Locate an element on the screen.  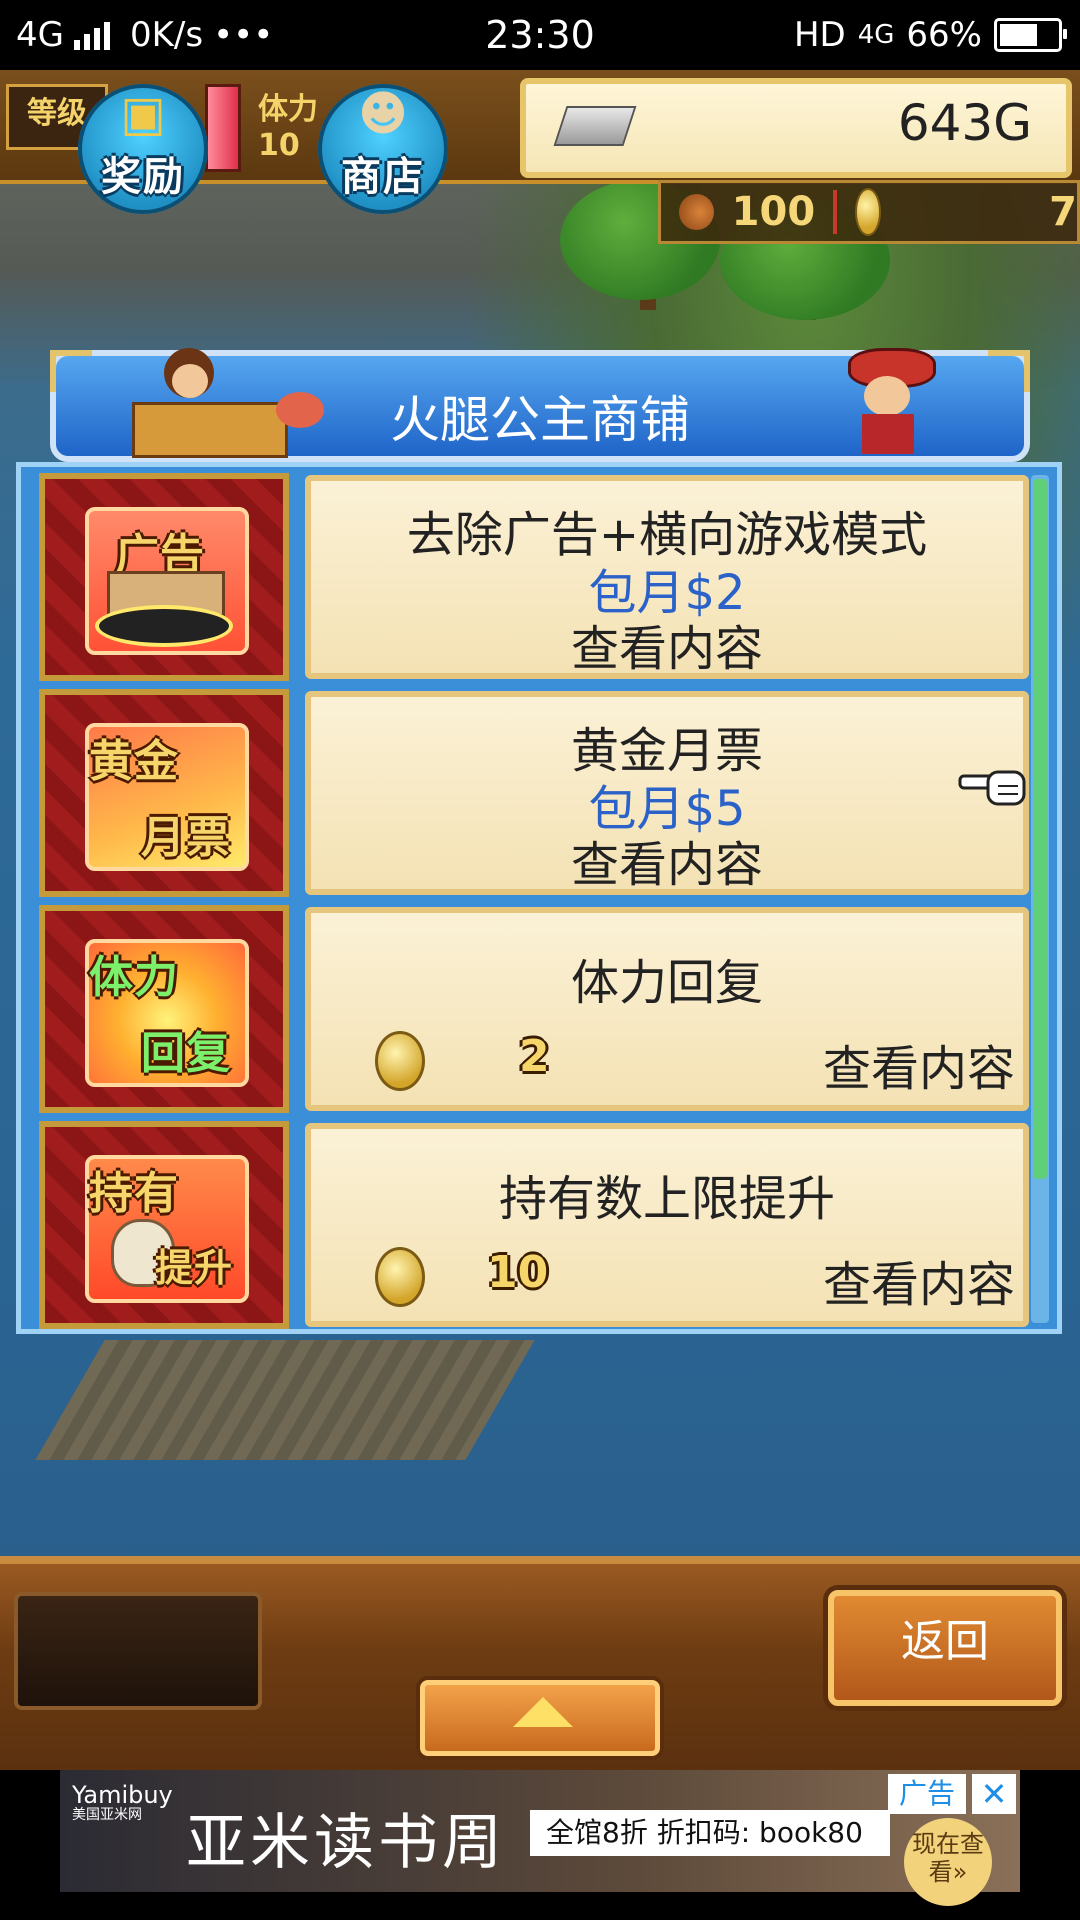
ad-title: 亚米读书周 is located at coordinates (346, 1843).